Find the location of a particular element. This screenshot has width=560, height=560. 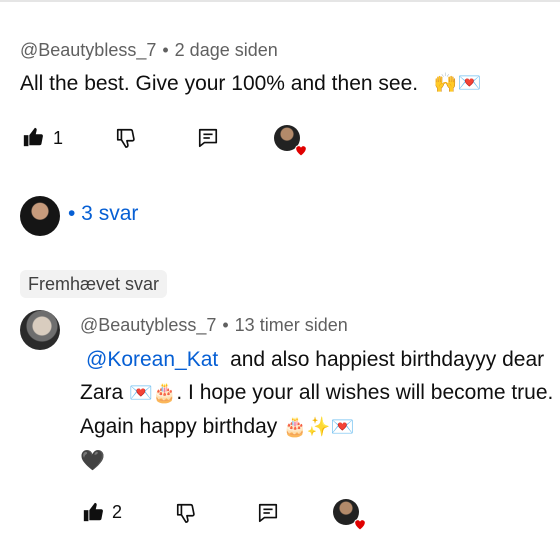

reply-emojis-a: 💌🎂 is located at coordinates (153, 393).